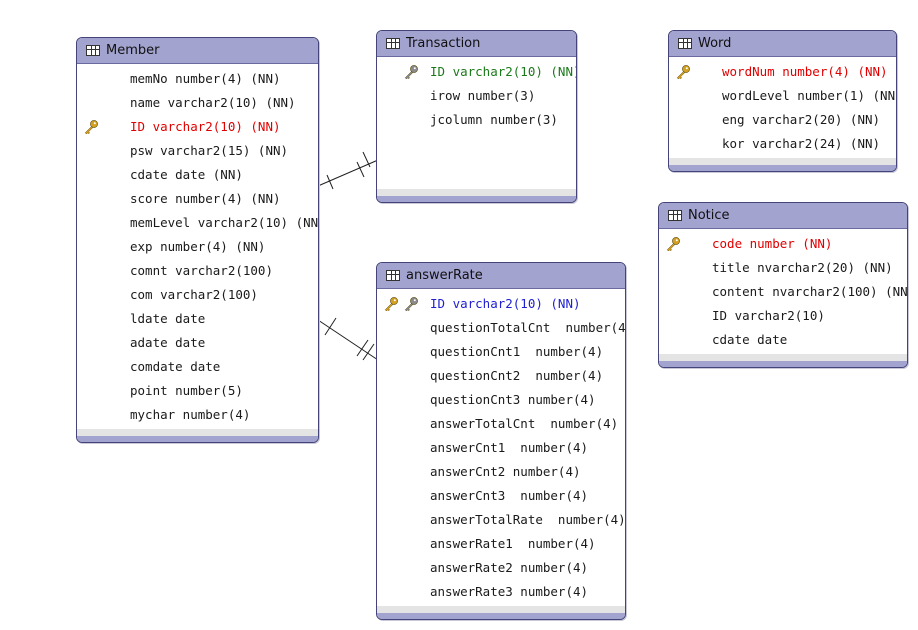 This screenshot has width=918, height=630. Describe the element at coordinates (501, 496) in the screenshot. I see `column-row: answerCnt3 number(4)` at that location.